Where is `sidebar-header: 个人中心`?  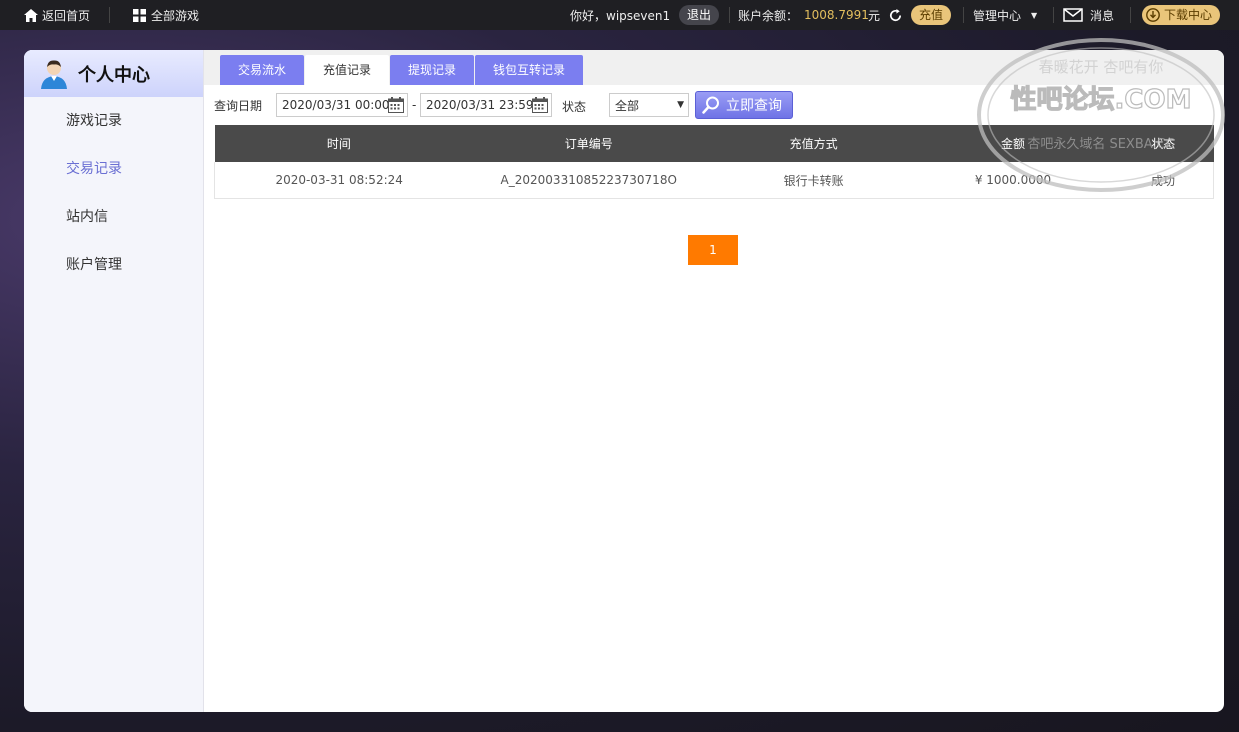
sidebar-header: 个人中心 is located at coordinates (113, 73).